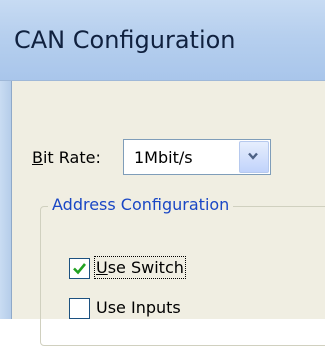 This screenshot has width=325, height=346. I want to click on bit-rate-selected-value: 1Mbit/s, so click(163, 157).